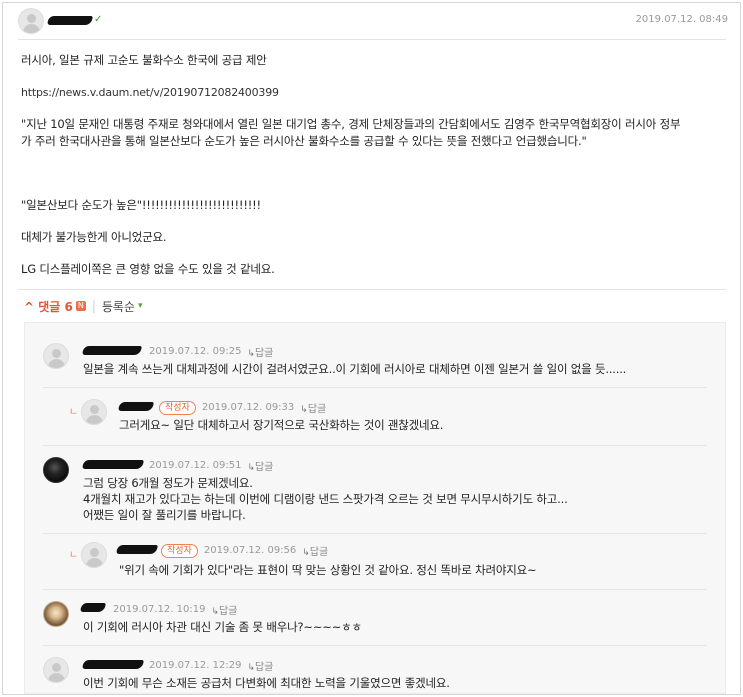 The width and height of the screenshot is (743, 697). I want to click on post-line: 대체가 불가능한게 아니었군요., so click(94, 237).